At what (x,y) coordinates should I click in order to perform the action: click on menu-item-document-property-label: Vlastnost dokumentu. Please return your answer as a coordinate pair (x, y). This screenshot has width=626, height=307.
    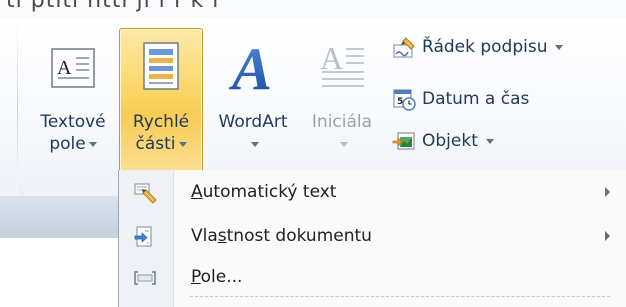
    Looking at the image, I should click on (281, 236).